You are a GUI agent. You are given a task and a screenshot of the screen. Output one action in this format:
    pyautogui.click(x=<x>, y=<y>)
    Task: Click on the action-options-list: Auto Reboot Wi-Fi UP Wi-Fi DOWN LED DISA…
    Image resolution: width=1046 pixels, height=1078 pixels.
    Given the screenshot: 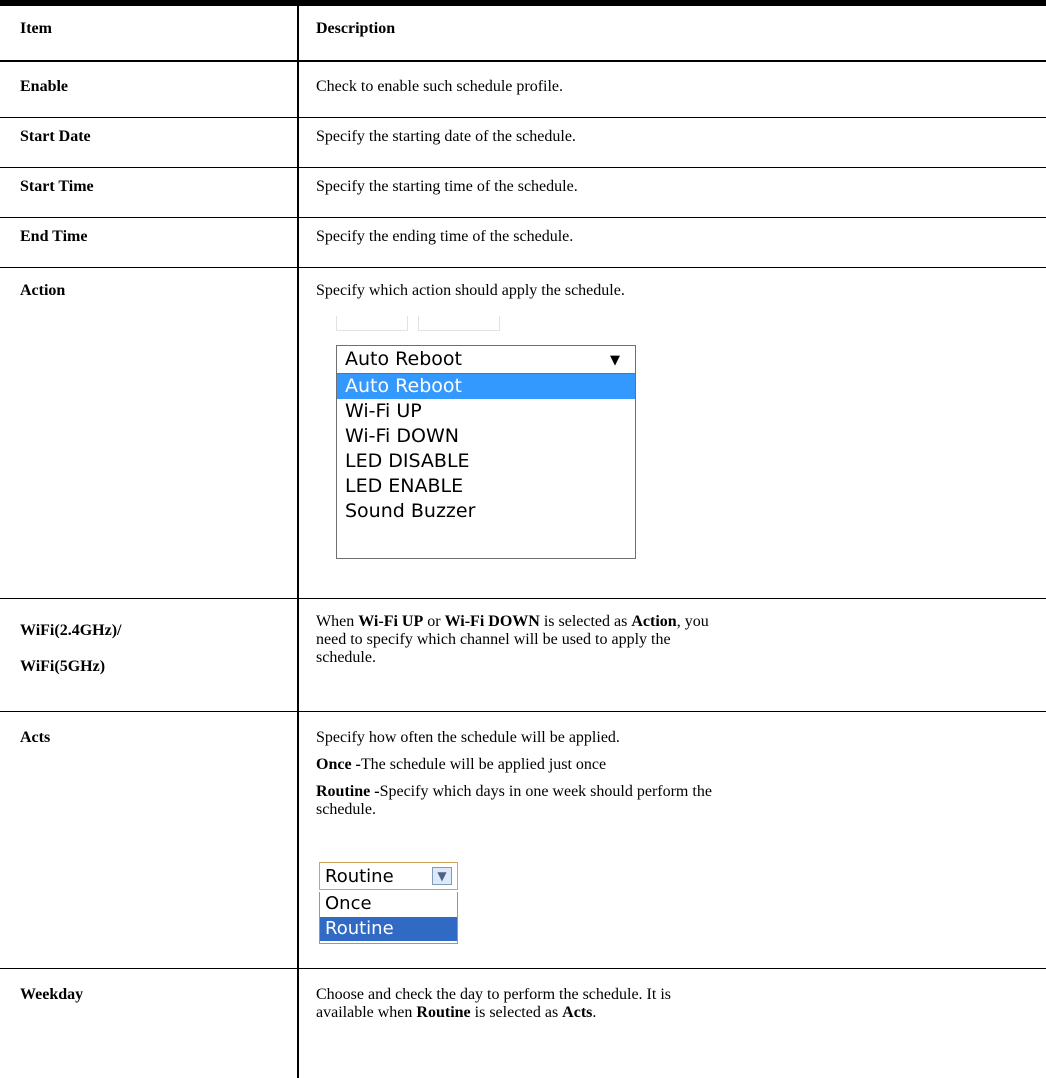 What is the action you would take?
    pyautogui.click(x=486, y=466)
    